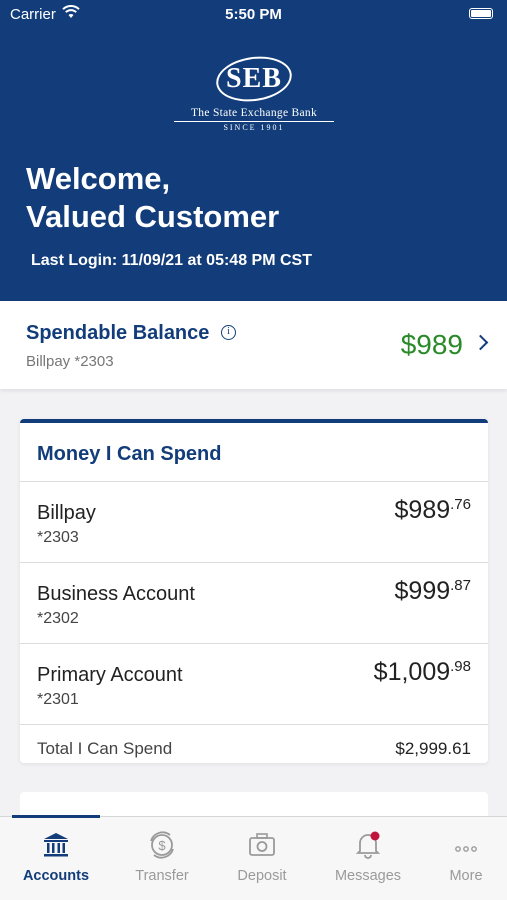 The width and height of the screenshot is (507, 900). Describe the element at coordinates (481, 13) in the screenshot. I see `battery-icon` at that location.